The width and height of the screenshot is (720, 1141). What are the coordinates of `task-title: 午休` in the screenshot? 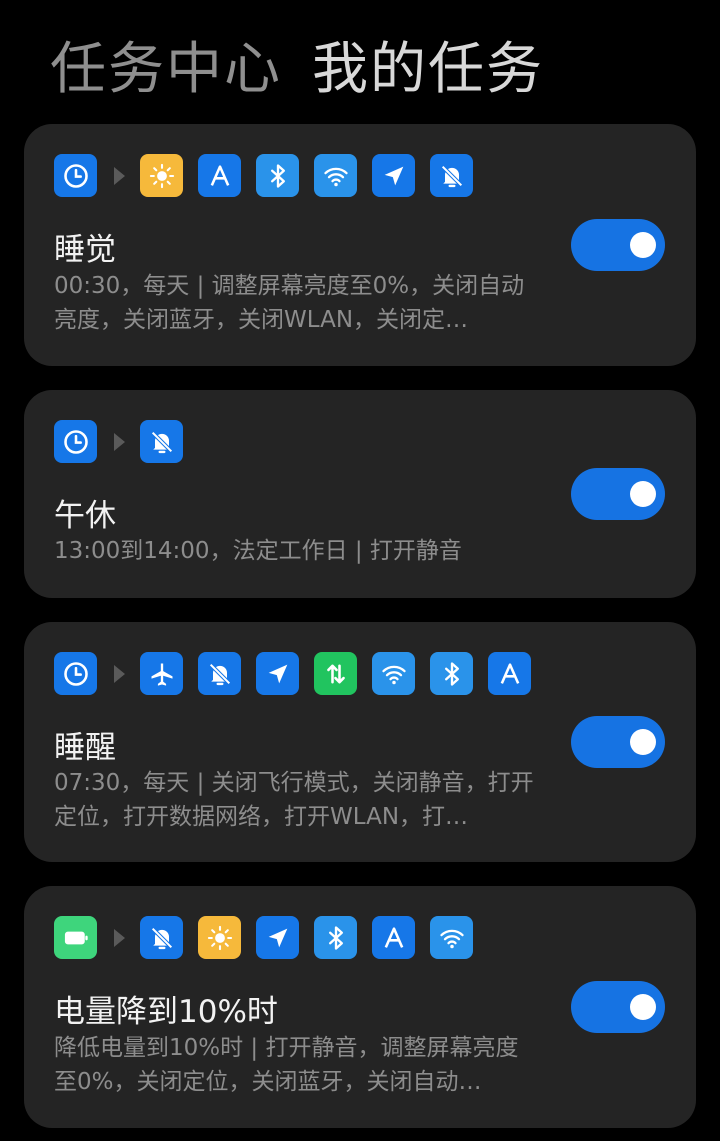 It's located at (85, 516).